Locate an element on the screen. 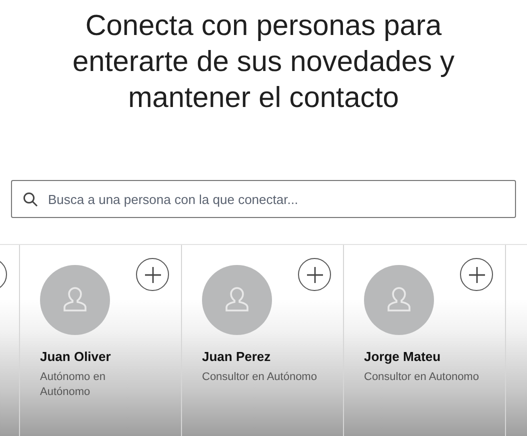  person-name: Jorge Mateu is located at coordinates (403, 356).